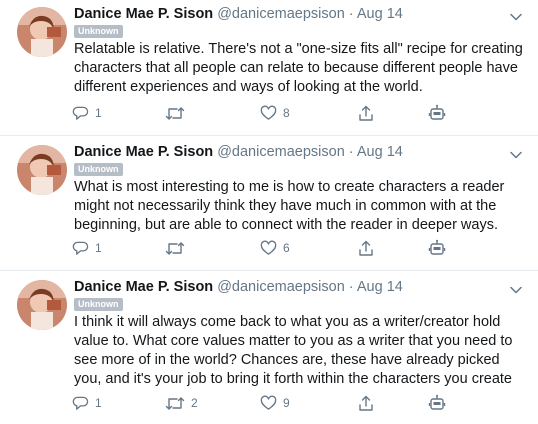 The width and height of the screenshot is (538, 424). What do you see at coordinates (286, 248) in the screenshot?
I see `like-count: 6` at bounding box center [286, 248].